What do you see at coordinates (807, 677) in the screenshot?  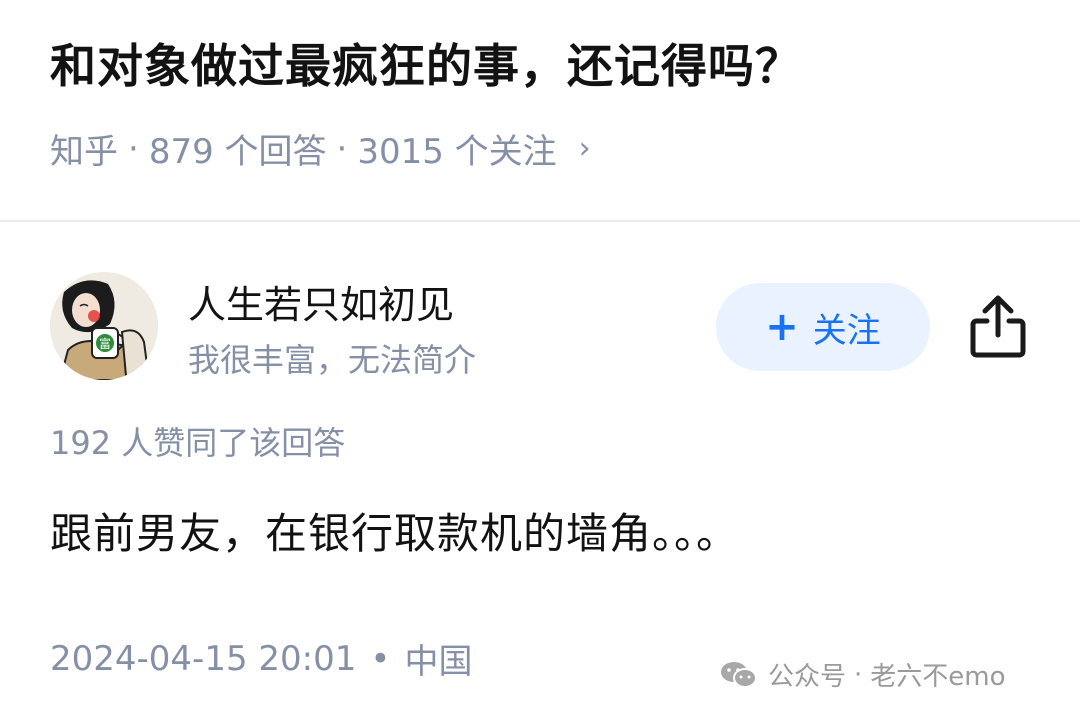 I see `watermark-label: 公众号` at bounding box center [807, 677].